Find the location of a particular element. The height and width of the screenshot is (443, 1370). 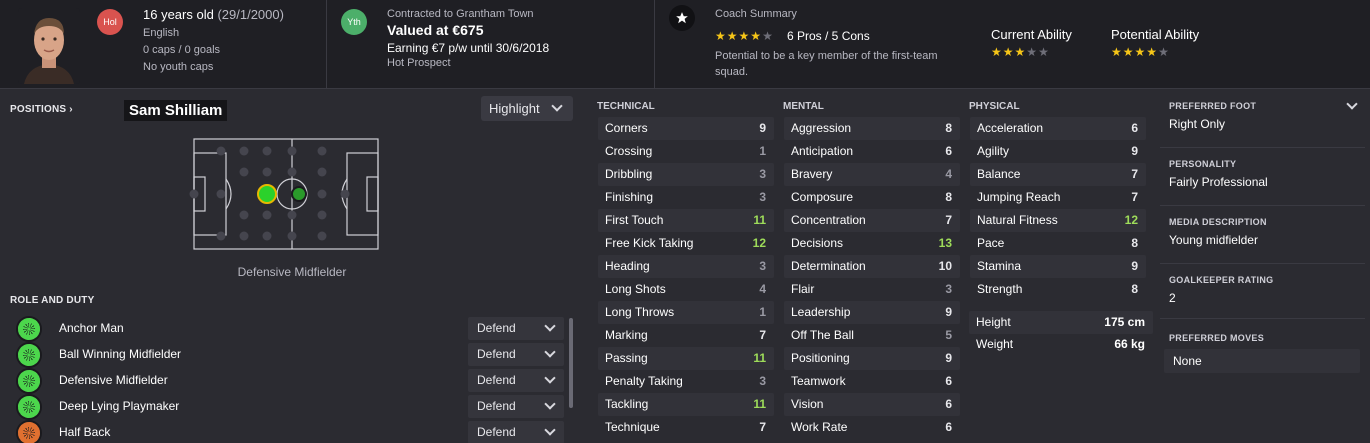

attribute-name: Off The Ball is located at coordinates (822, 335).